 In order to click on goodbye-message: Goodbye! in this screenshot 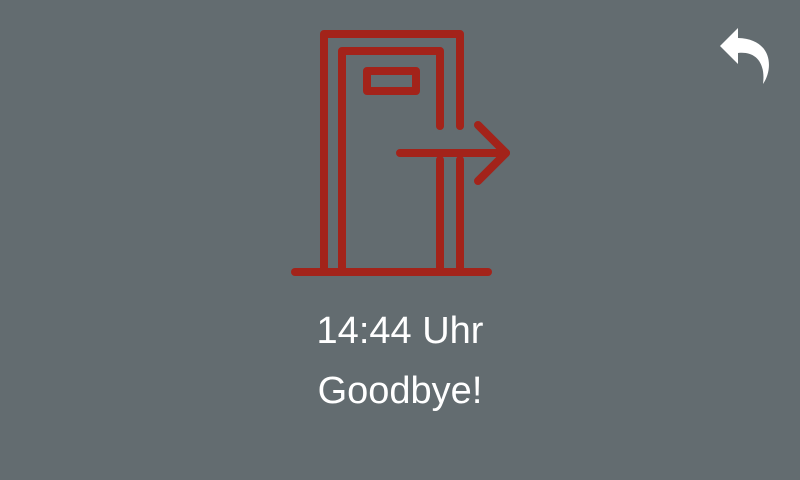, I will do `click(400, 391)`.